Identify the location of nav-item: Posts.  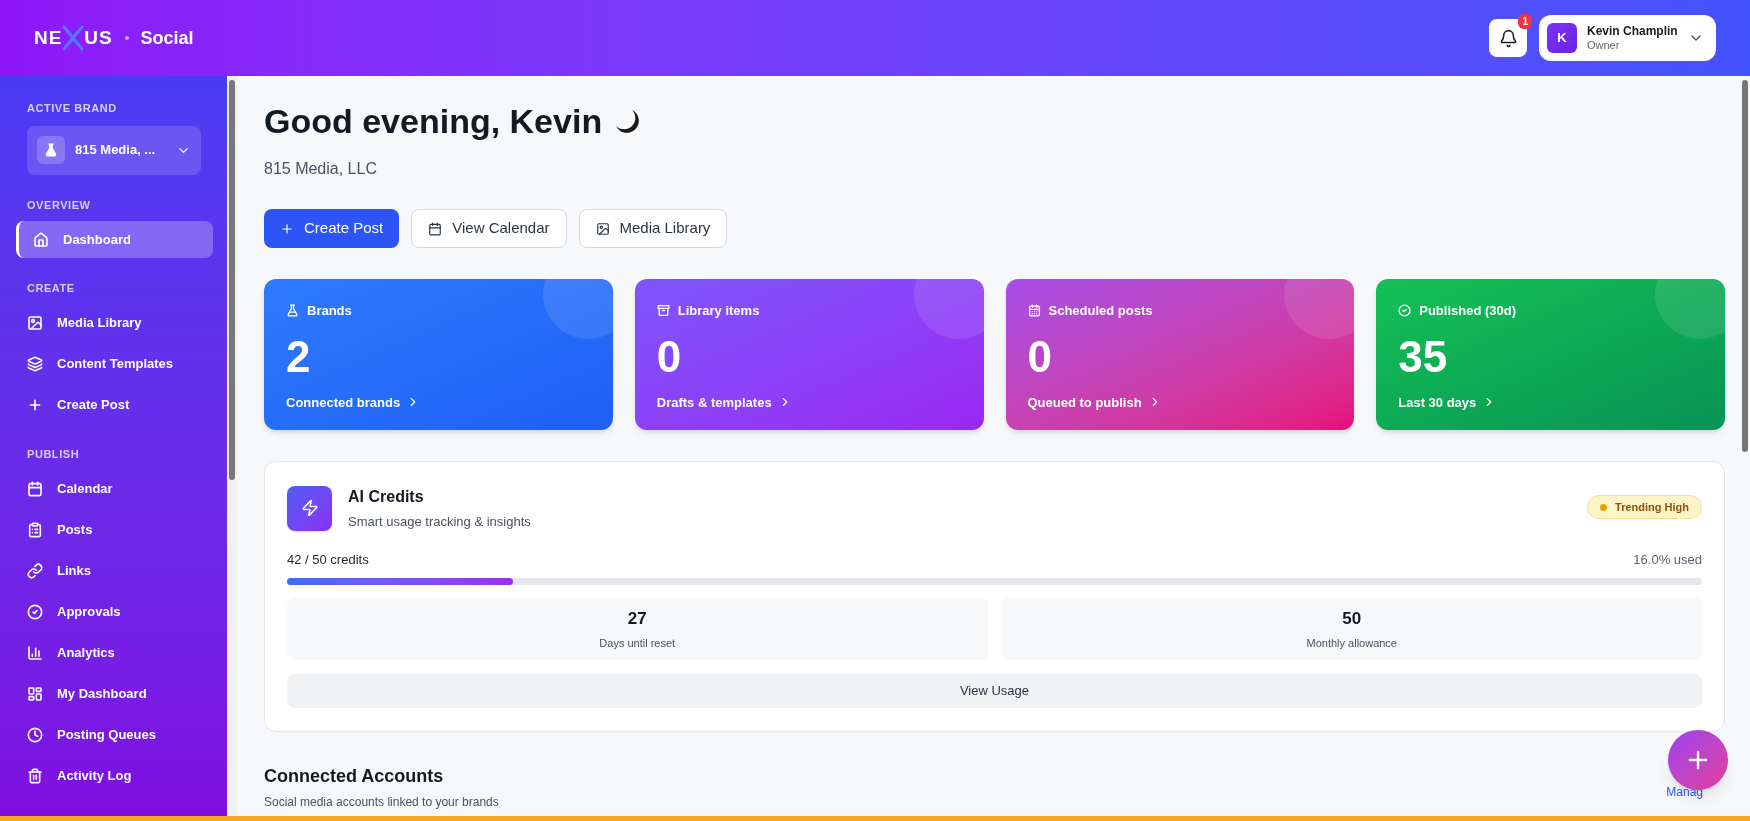
(114, 529).